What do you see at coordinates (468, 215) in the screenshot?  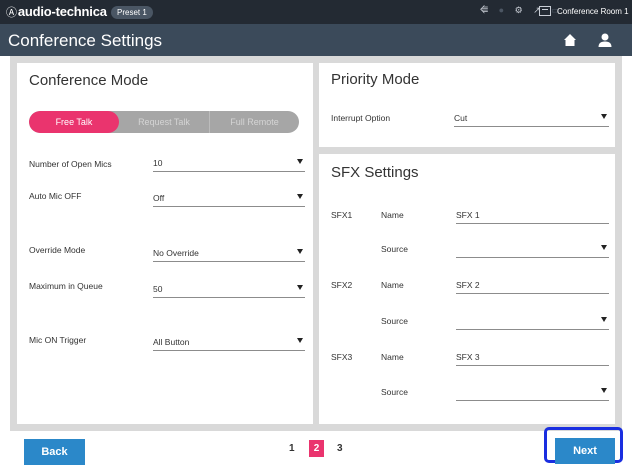 I see `sfx1-name-value: SFX 1` at bounding box center [468, 215].